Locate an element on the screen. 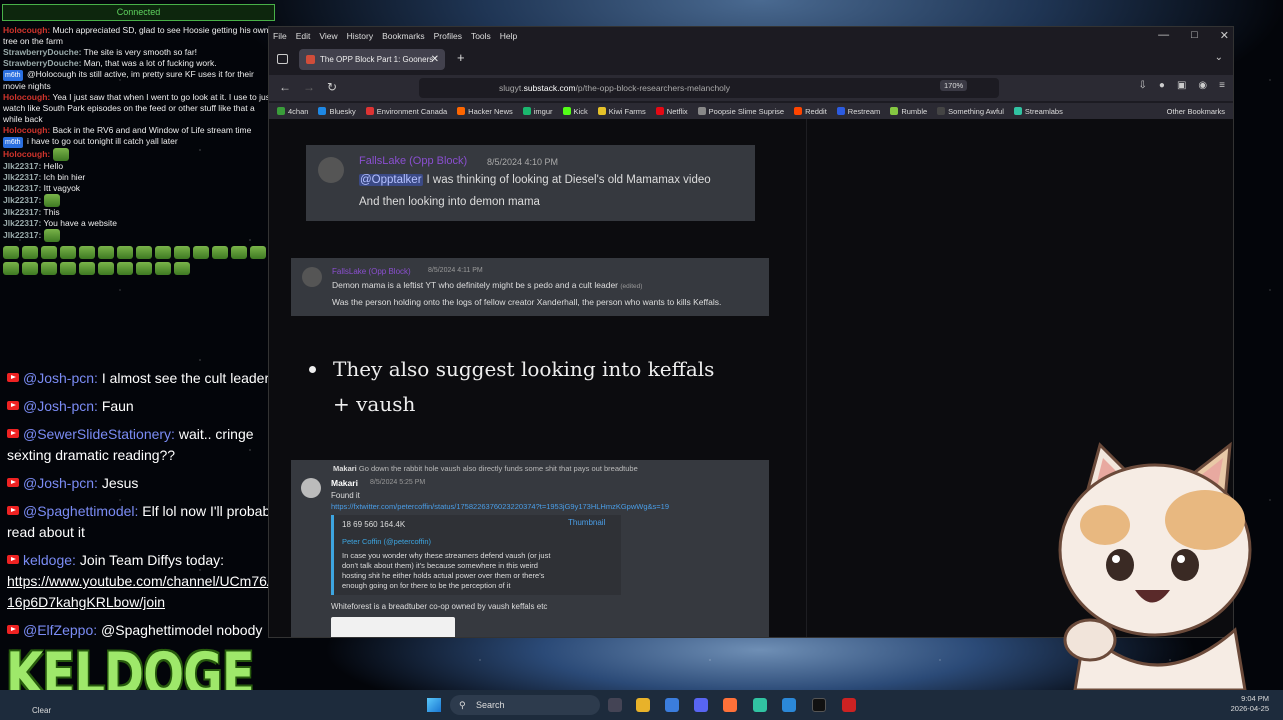 The image size is (1283, 720). chat-username: @Josh-pcn: is located at coordinates (60, 483).